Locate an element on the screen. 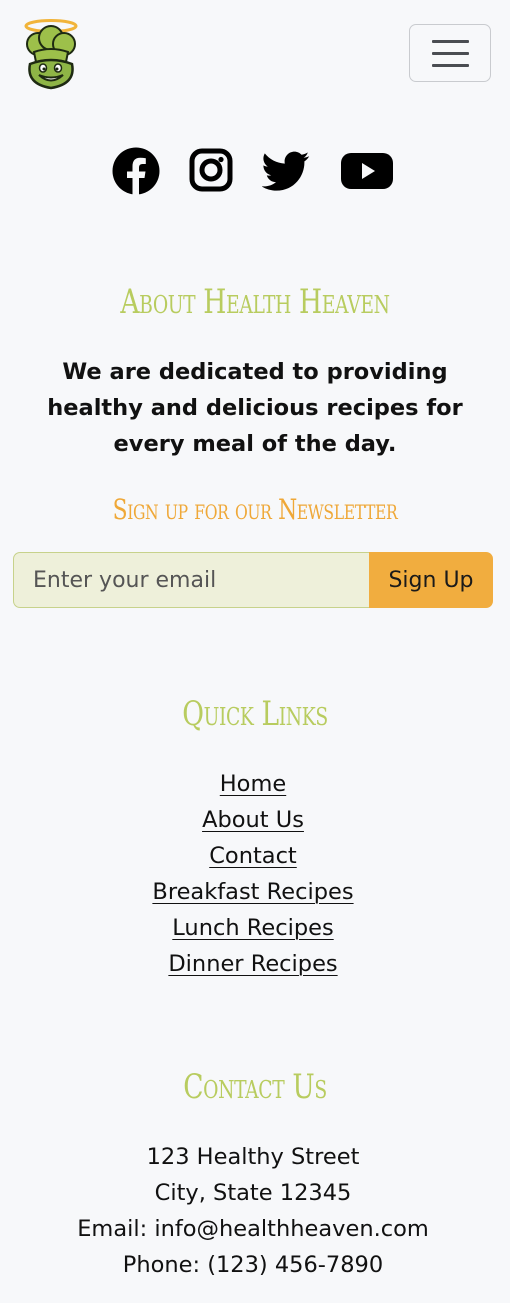 The width and height of the screenshot is (510, 1303). twitter-link is located at coordinates (285, 173).